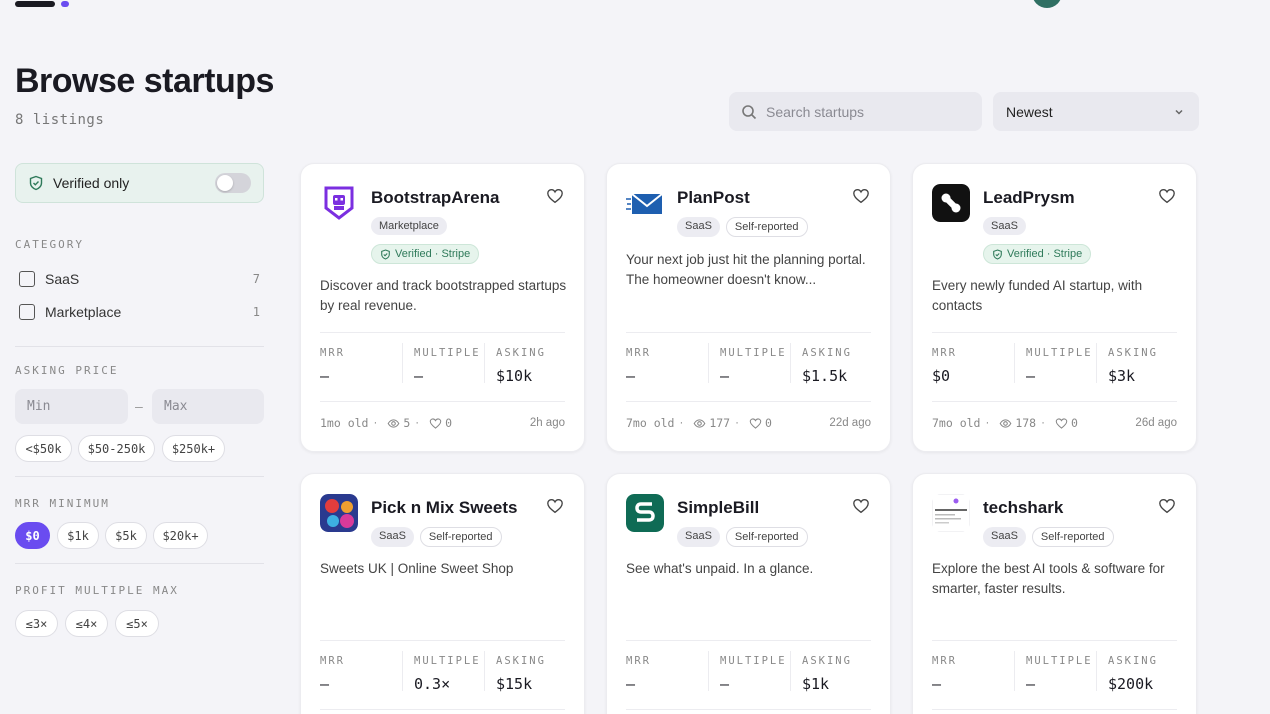 The height and width of the screenshot is (714, 1270). What do you see at coordinates (1023, 508) in the screenshot?
I see `startup-name: techshark` at bounding box center [1023, 508].